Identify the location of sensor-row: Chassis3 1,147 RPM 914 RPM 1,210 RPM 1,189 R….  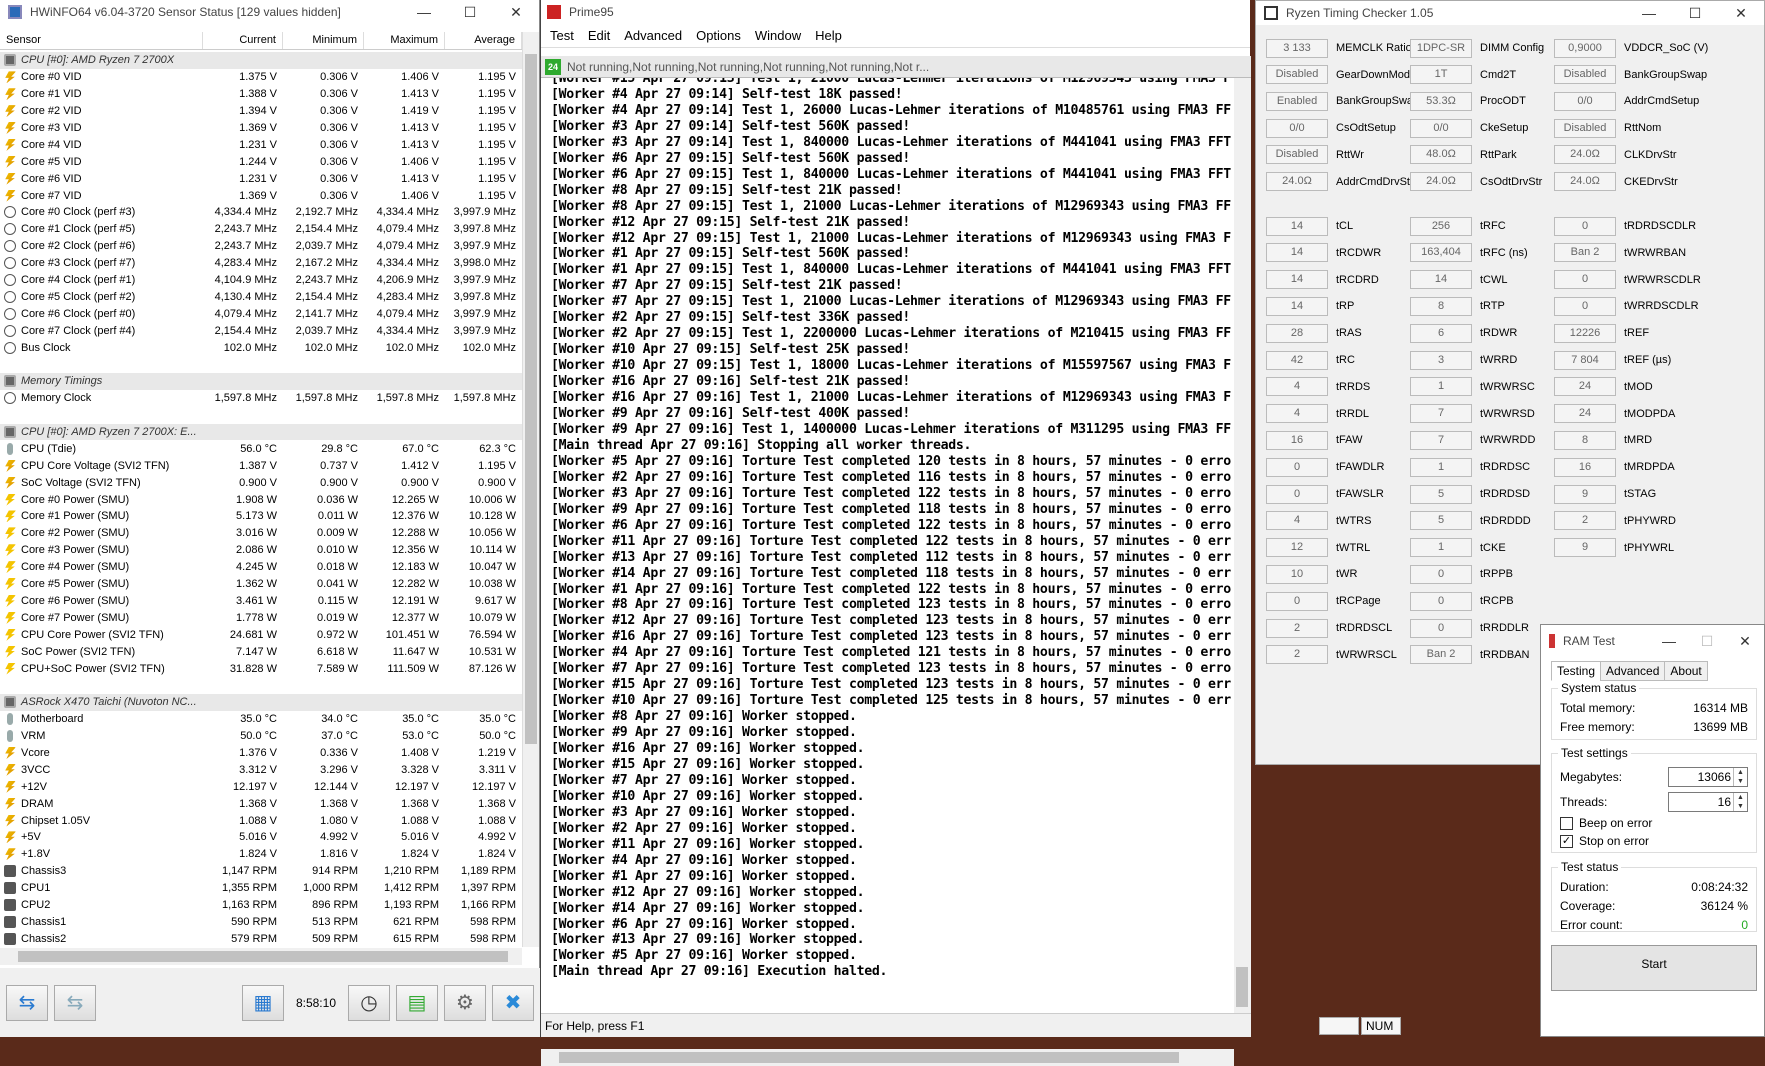
(261, 871).